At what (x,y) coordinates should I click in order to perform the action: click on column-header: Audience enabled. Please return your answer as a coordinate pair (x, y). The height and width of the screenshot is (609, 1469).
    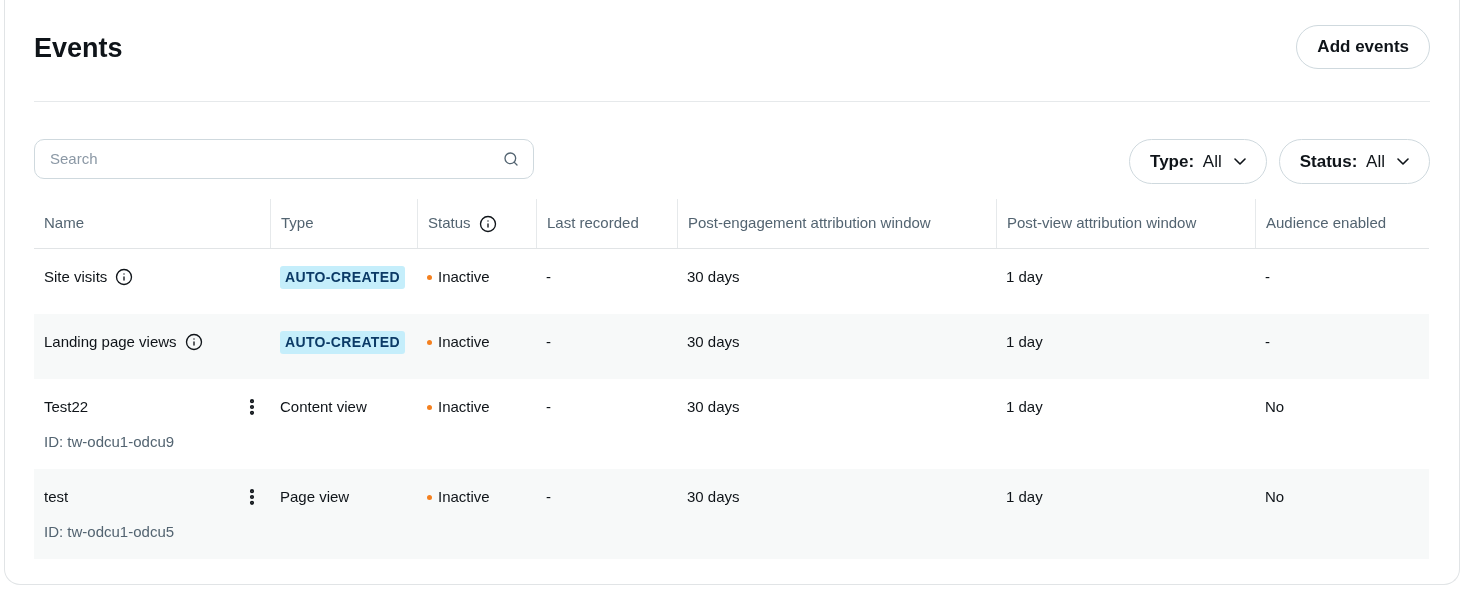
    Looking at the image, I should click on (1326, 223).